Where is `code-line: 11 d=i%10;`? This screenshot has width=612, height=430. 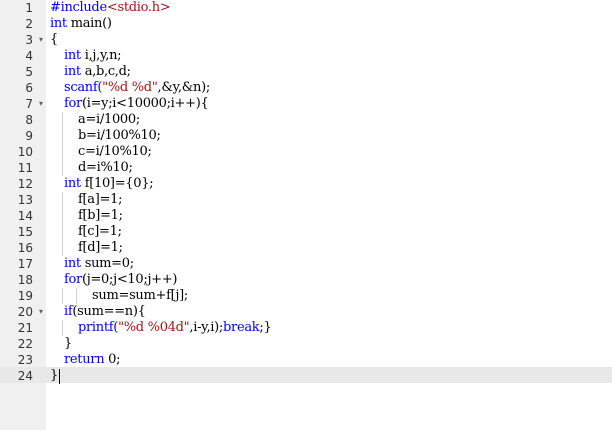 code-line: 11 d=i%10; is located at coordinates (306, 168).